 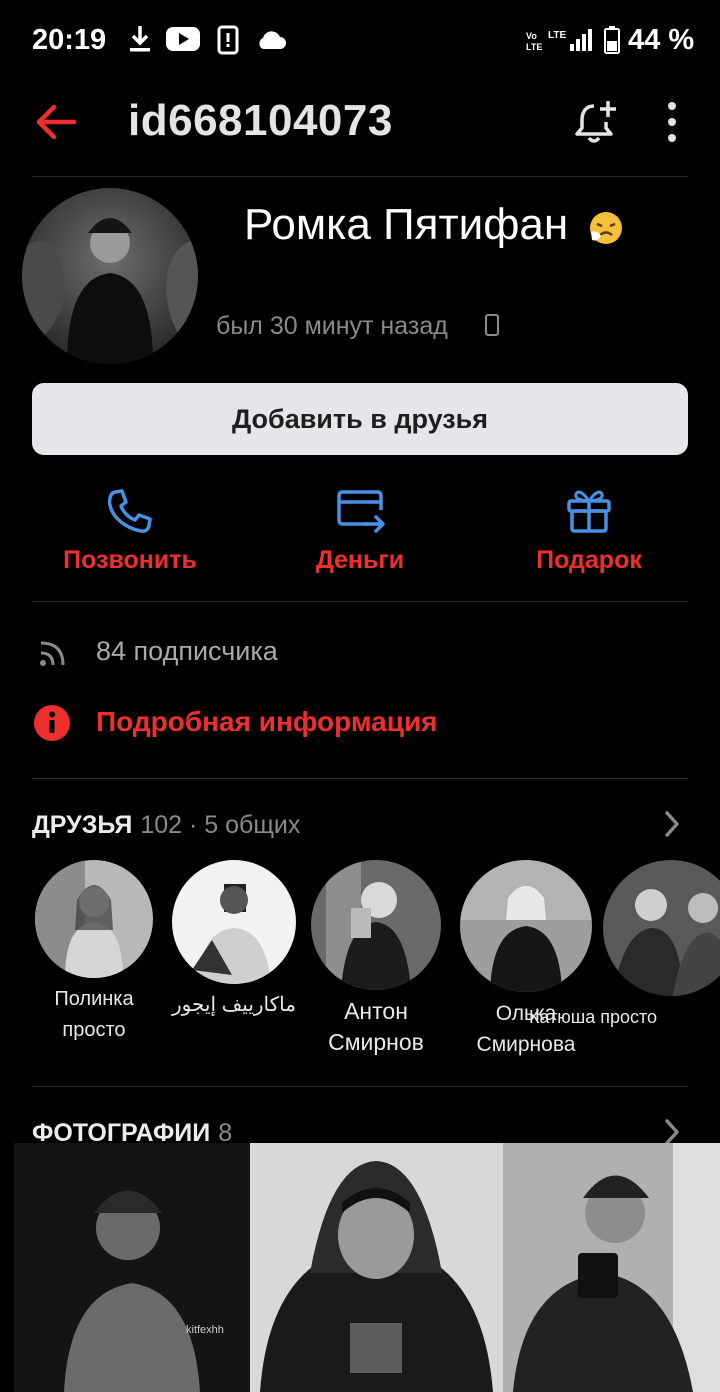 What do you see at coordinates (183, 39) in the screenshot?
I see `youtube-icon` at bounding box center [183, 39].